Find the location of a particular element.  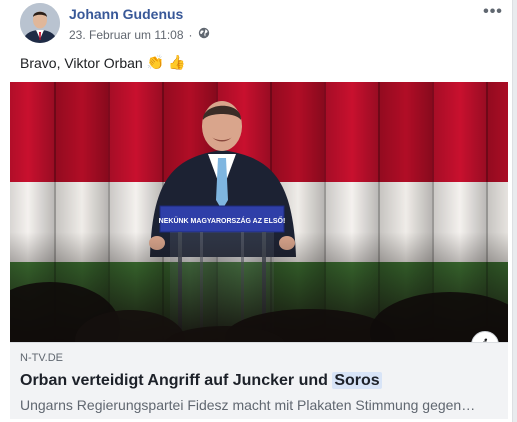

svg-text: NEKÜNK MAGYARORSZÁG AZ ELSŐ! is located at coordinates (222, 220).